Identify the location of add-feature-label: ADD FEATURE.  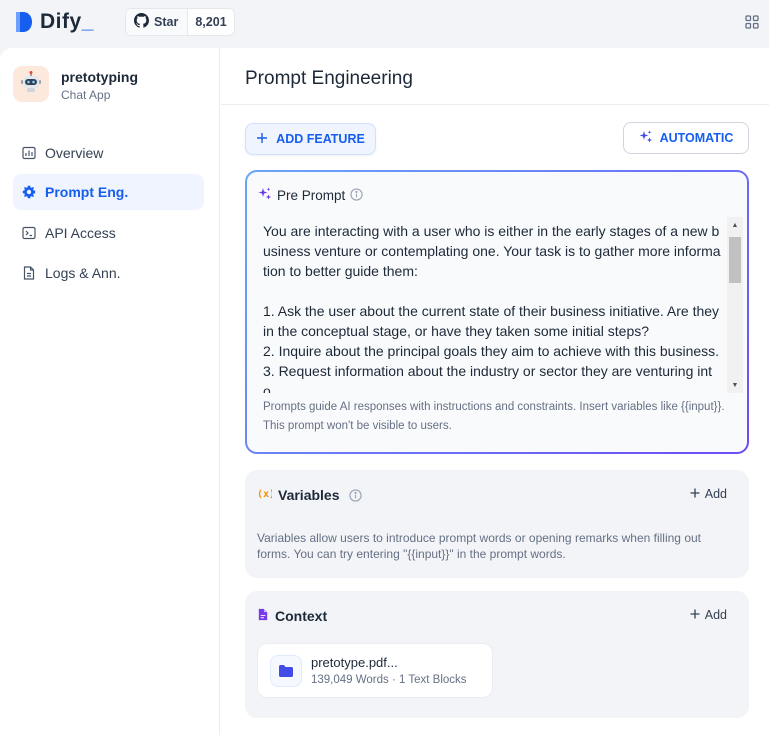
(320, 139).